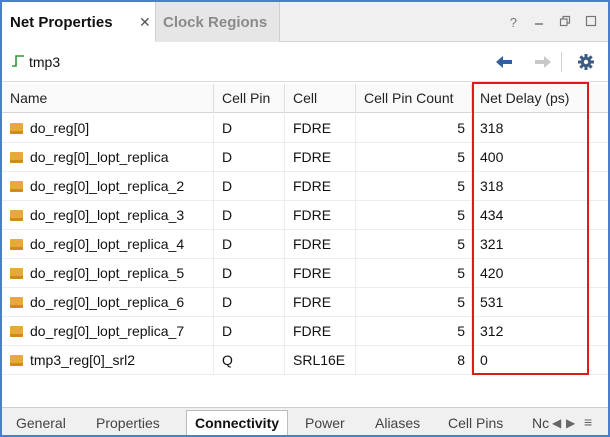 The height and width of the screenshot is (437, 610). What do you see at coordinates (539, 23) in the screenshot?
I see `minimize-icon` at bounding box center [539, 23].